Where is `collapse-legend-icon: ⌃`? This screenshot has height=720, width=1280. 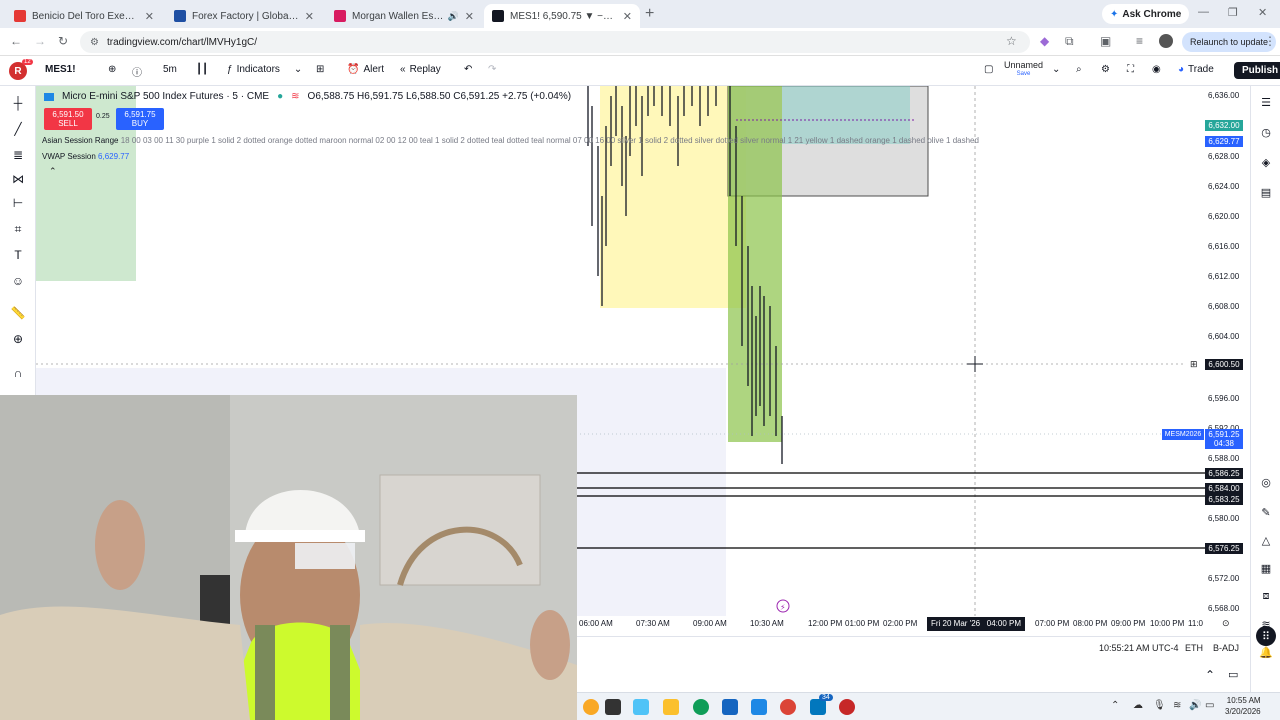
collapse-legend-icon: ⌃ is located at coordinates (53, 171).